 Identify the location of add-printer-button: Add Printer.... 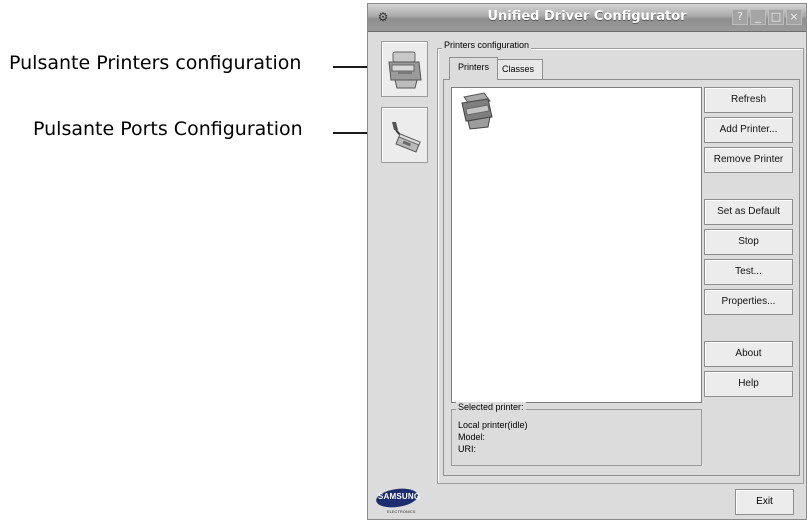
(748, 130).